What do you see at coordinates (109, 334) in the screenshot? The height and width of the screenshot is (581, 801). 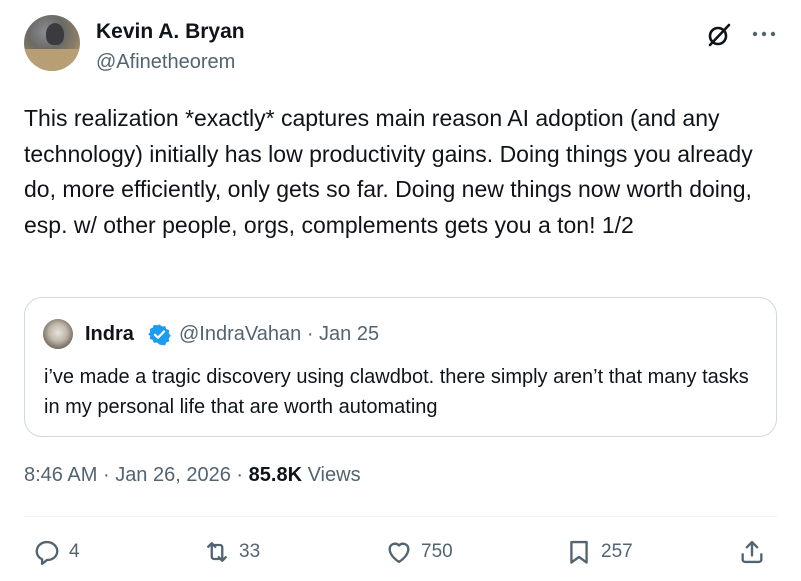 I see `quoted-author-name: Indra` at bounding box center [109, 334].